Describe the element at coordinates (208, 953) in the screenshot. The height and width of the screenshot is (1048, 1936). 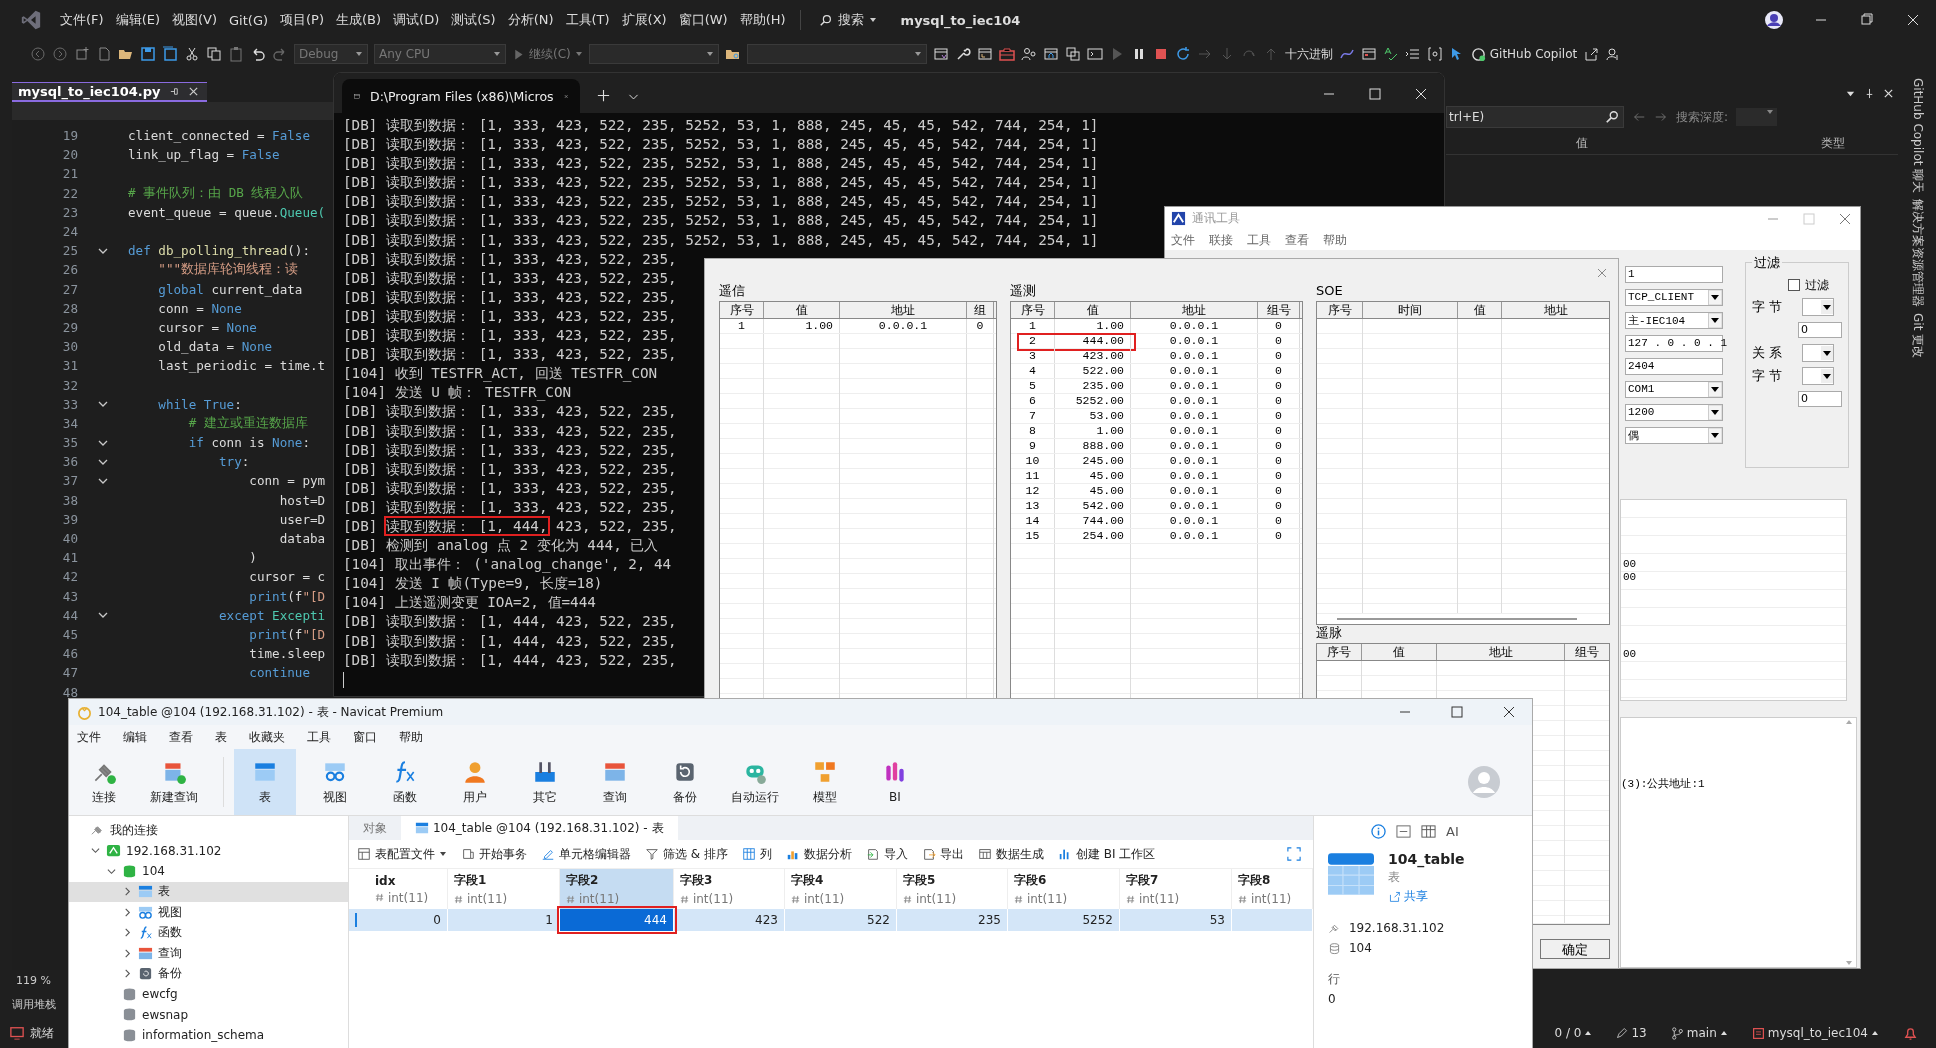
I see `tree-item: 查询` at that location.